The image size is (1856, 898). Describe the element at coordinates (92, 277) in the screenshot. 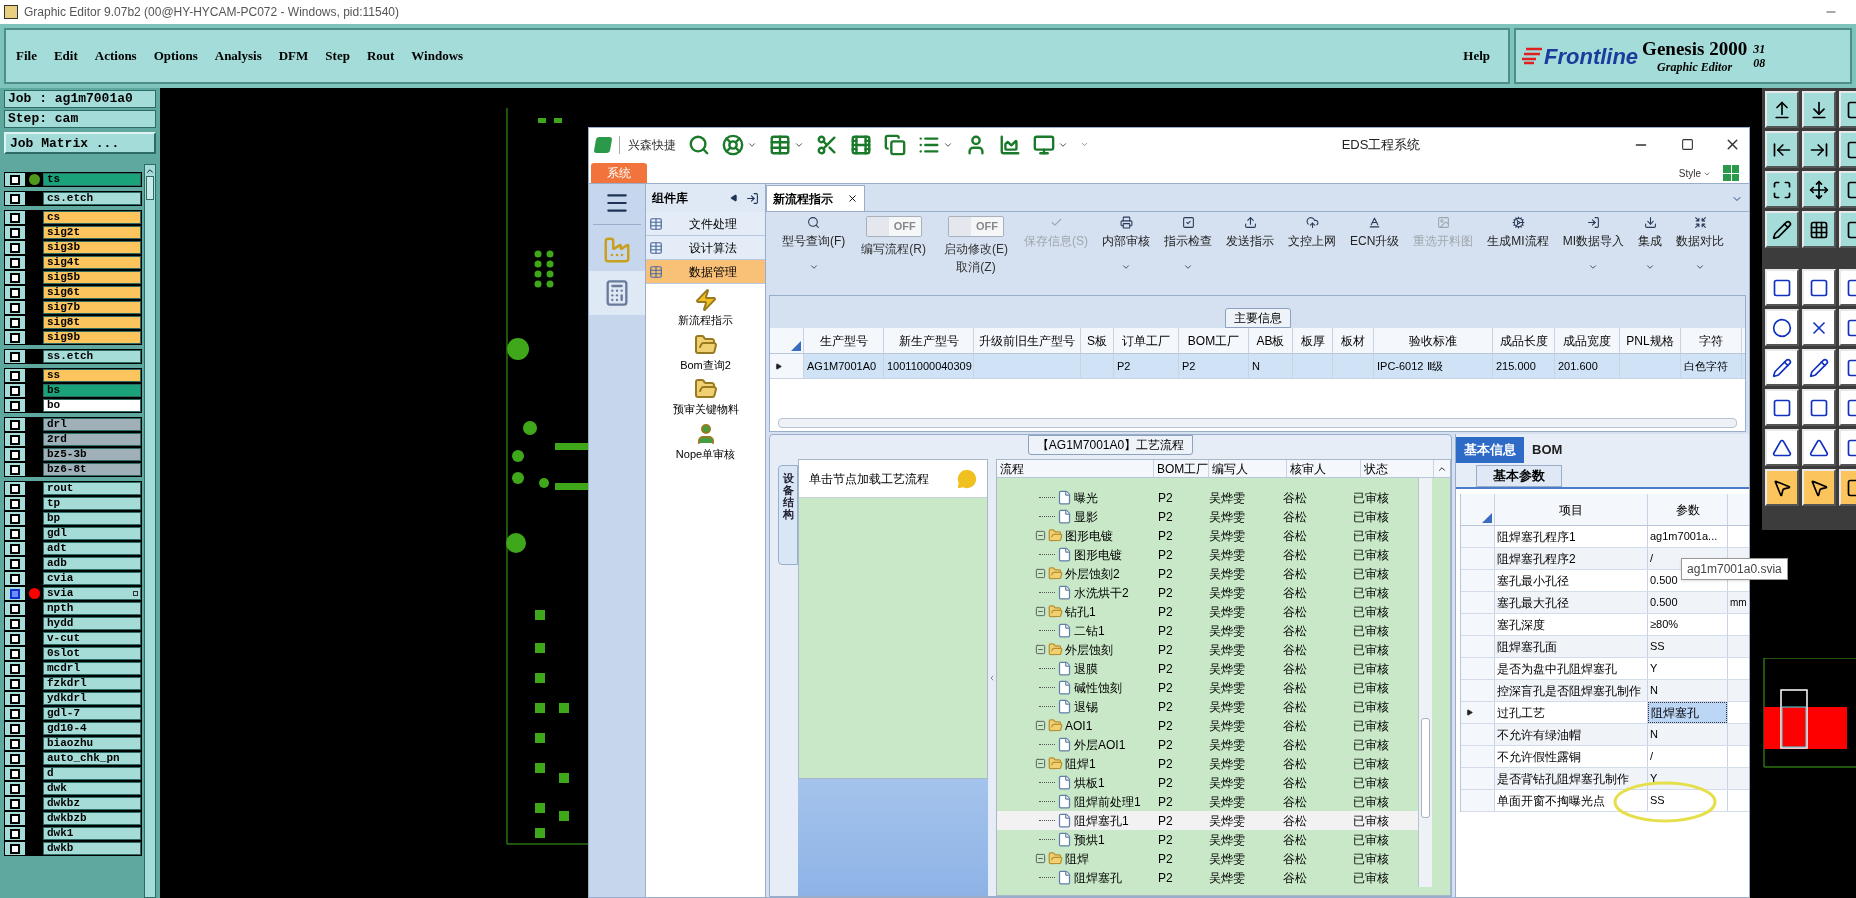

I see `layer-name: sig5b` at that location.